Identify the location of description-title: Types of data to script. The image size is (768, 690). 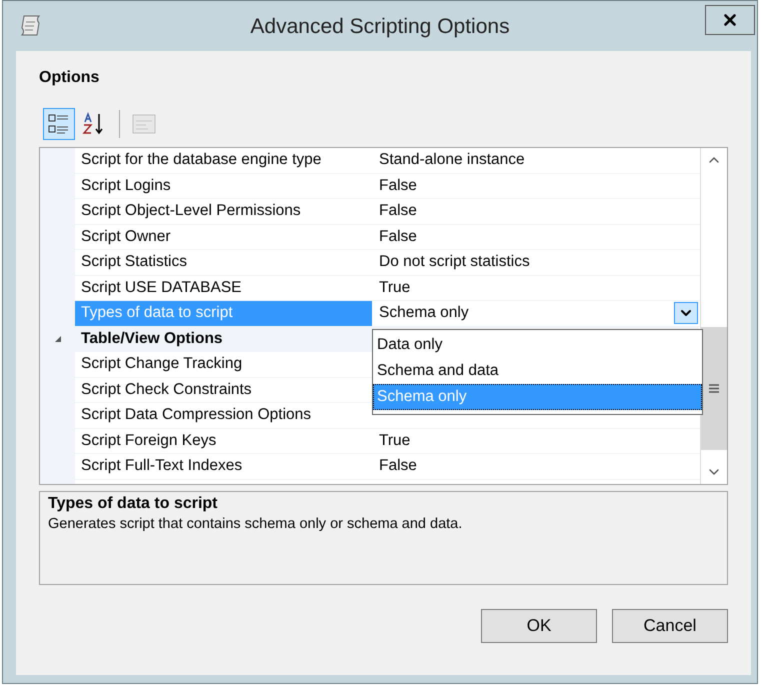
(133, 504).